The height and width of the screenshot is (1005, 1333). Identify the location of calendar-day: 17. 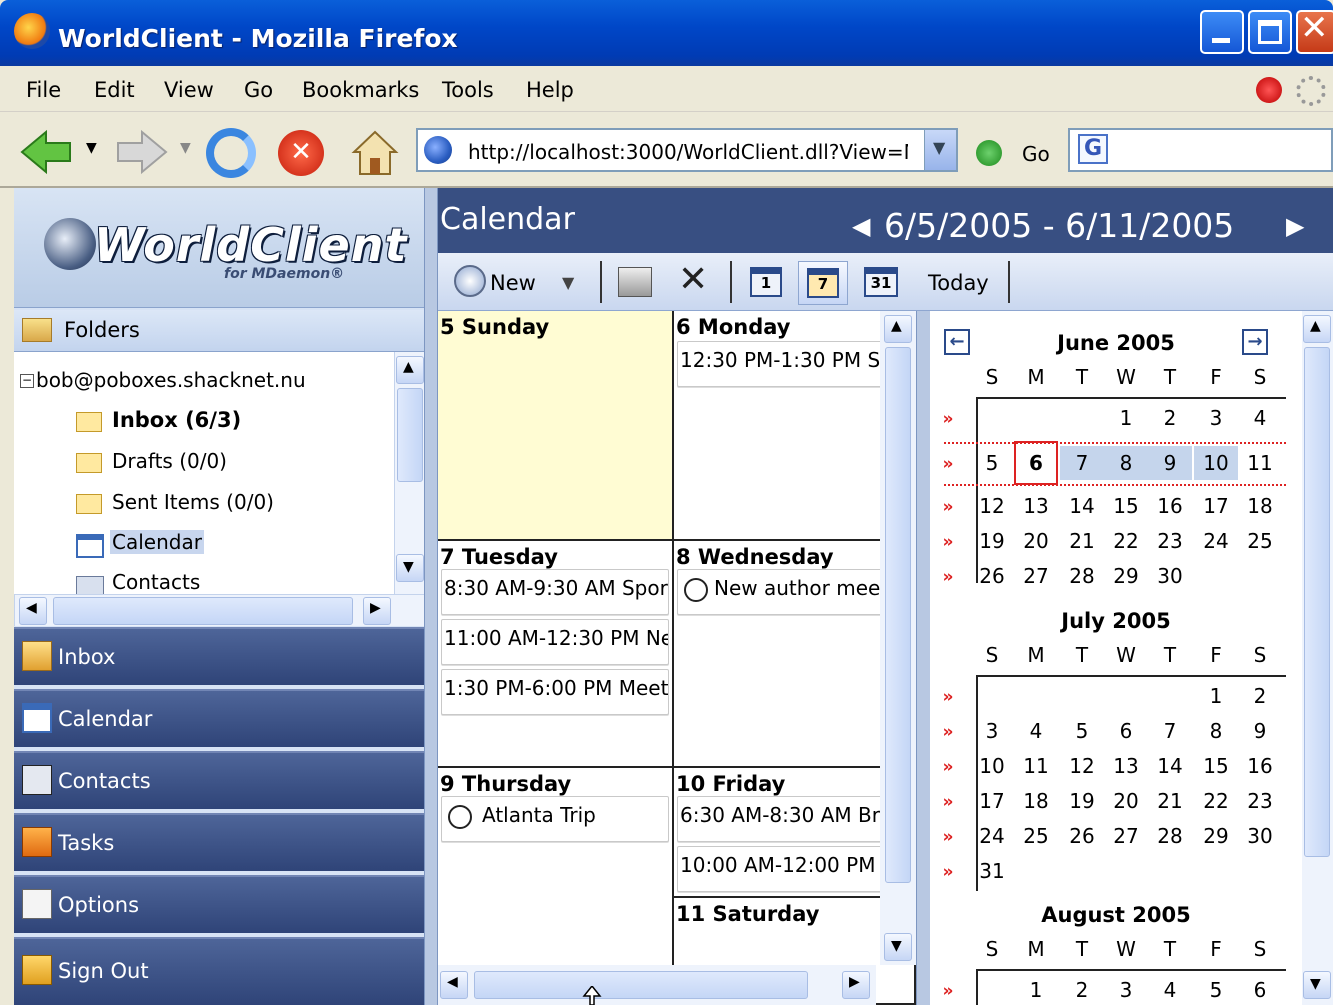
(992, 801).